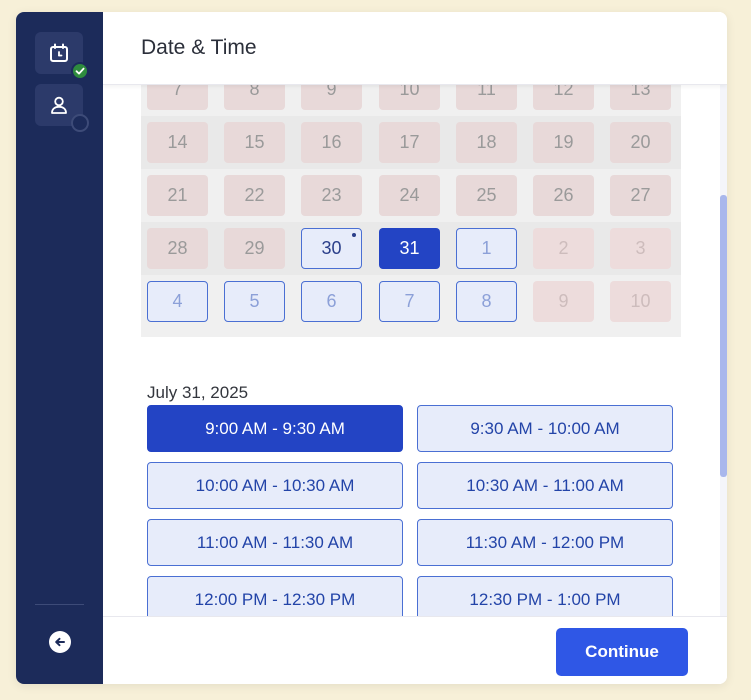 This screenshot has height=700, width=751. I want to click on calendar-day: 14, so click(177, 142).